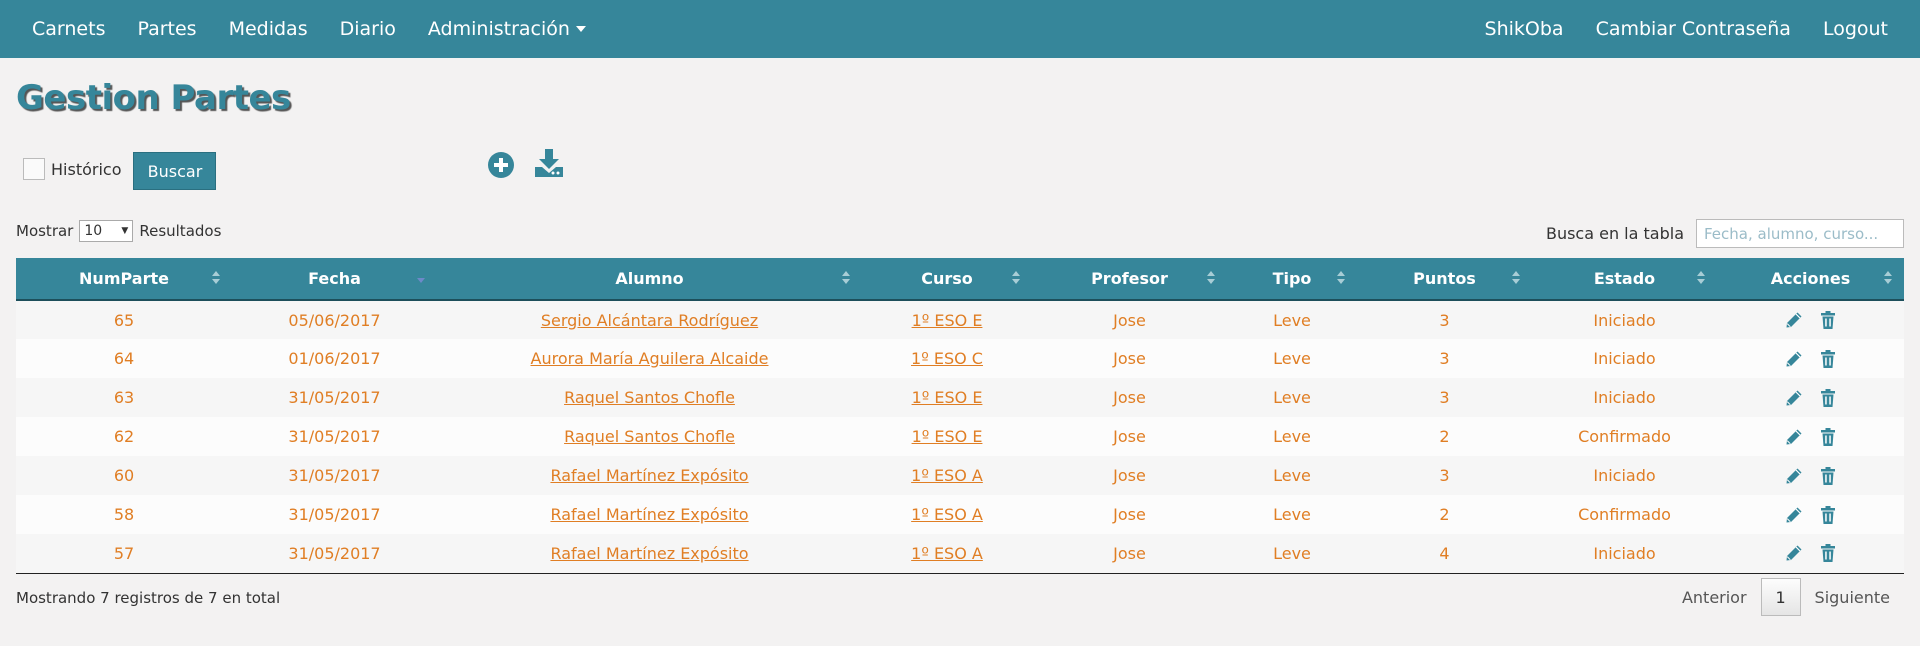  I want to click on cell-curso: 1º ESO C, so click(947, 358).